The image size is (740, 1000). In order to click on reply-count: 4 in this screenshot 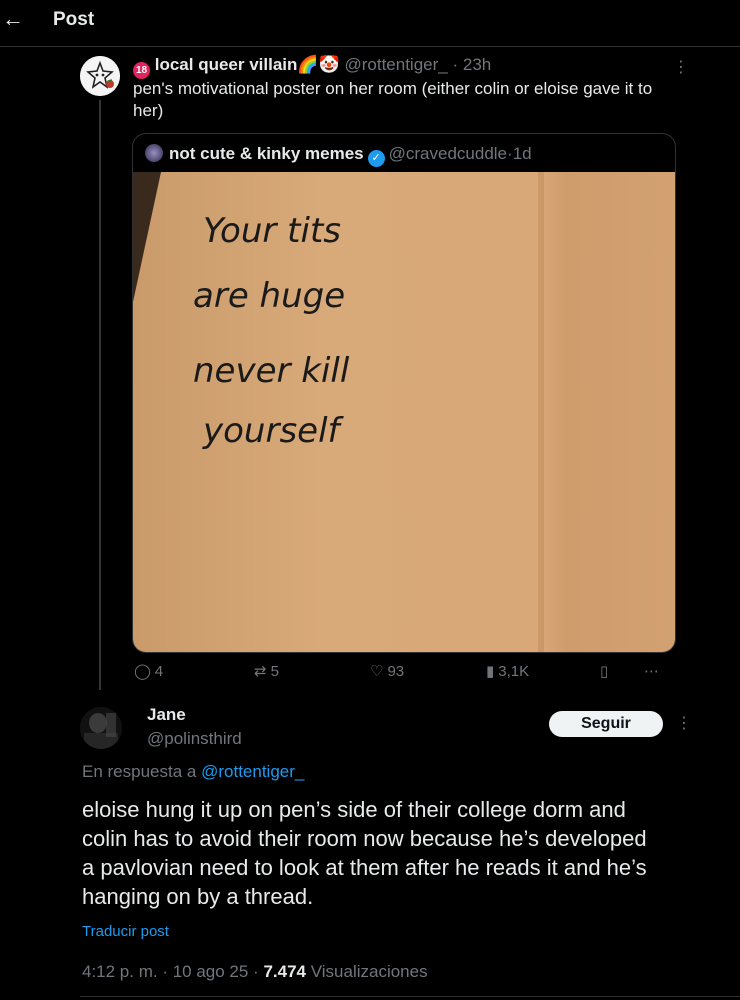, I will do `click(159, 671)`.